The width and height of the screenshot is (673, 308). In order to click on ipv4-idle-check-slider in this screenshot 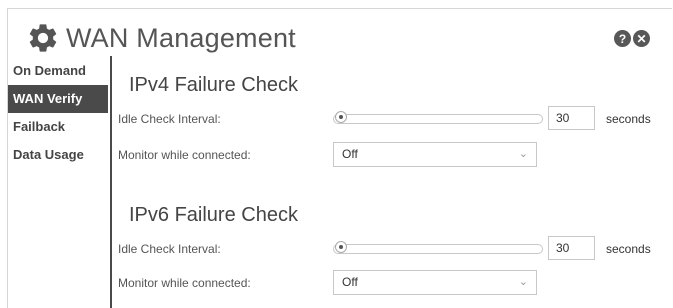, I will do `click(438, 117)`.